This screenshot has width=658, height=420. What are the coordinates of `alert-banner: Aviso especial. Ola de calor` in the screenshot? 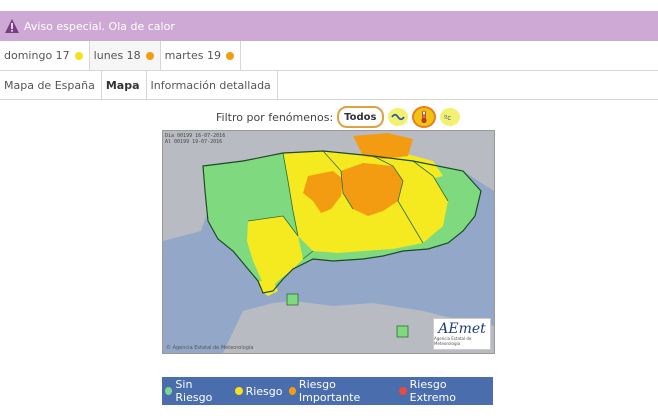 It's located at (329, 26).